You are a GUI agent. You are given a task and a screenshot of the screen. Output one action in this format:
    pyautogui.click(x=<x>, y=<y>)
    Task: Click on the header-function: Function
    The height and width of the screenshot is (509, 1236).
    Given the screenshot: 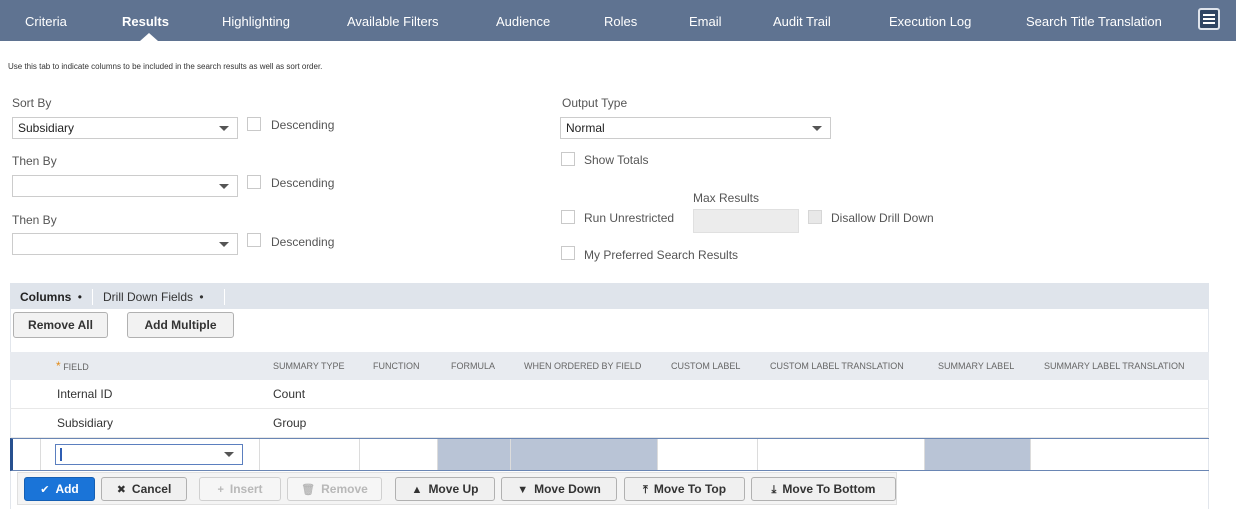 What is the action you would take?
    pyautogui.click(x=396, y=366)
    